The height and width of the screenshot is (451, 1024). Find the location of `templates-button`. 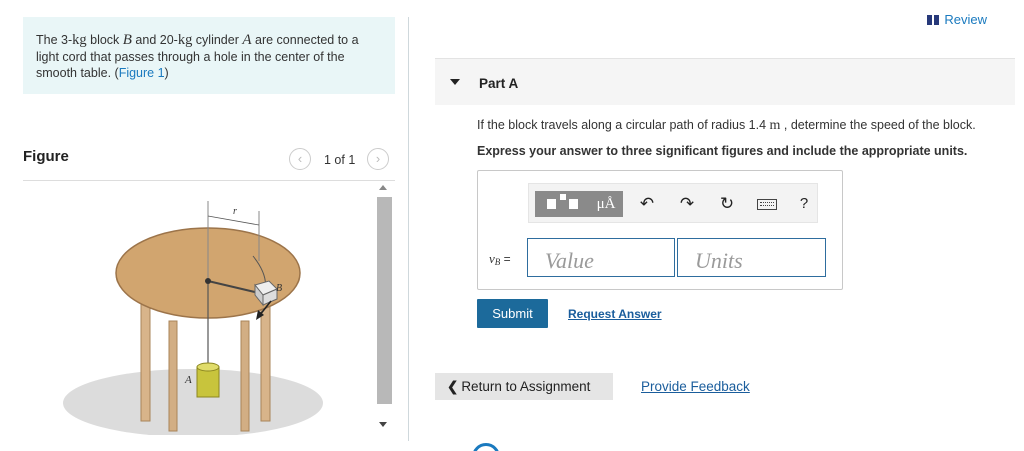

templates-button is located at coordinates (562, 204).